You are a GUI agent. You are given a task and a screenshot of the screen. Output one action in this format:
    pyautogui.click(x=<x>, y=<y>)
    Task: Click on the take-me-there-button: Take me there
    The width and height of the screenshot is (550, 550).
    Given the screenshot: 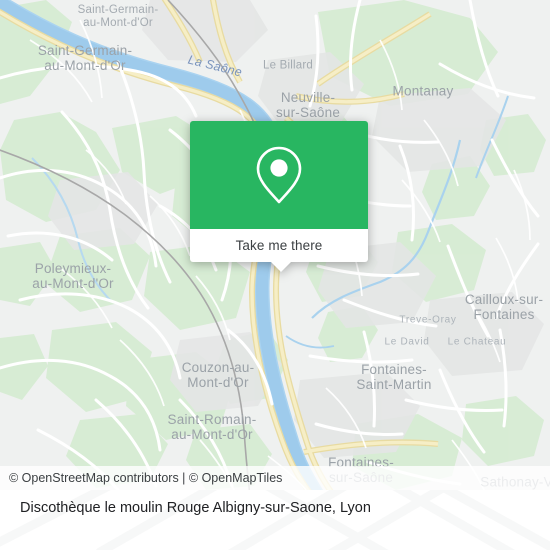 What is the action you would take?
    pyautogui.click(x=279, y=245)
    